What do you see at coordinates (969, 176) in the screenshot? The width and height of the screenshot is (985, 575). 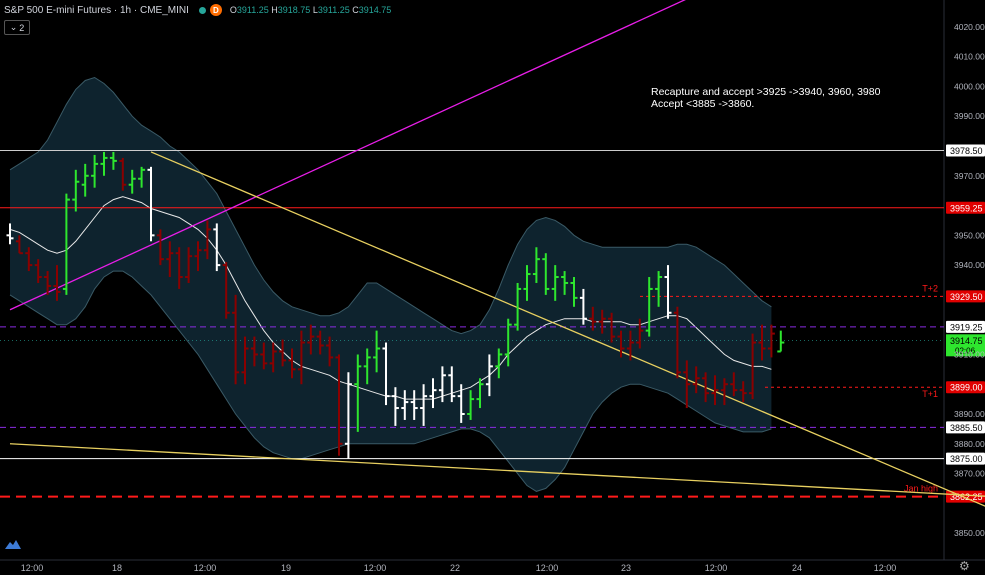 I see `y-tick-label: 3970.00` at bounding box center [969, 176].